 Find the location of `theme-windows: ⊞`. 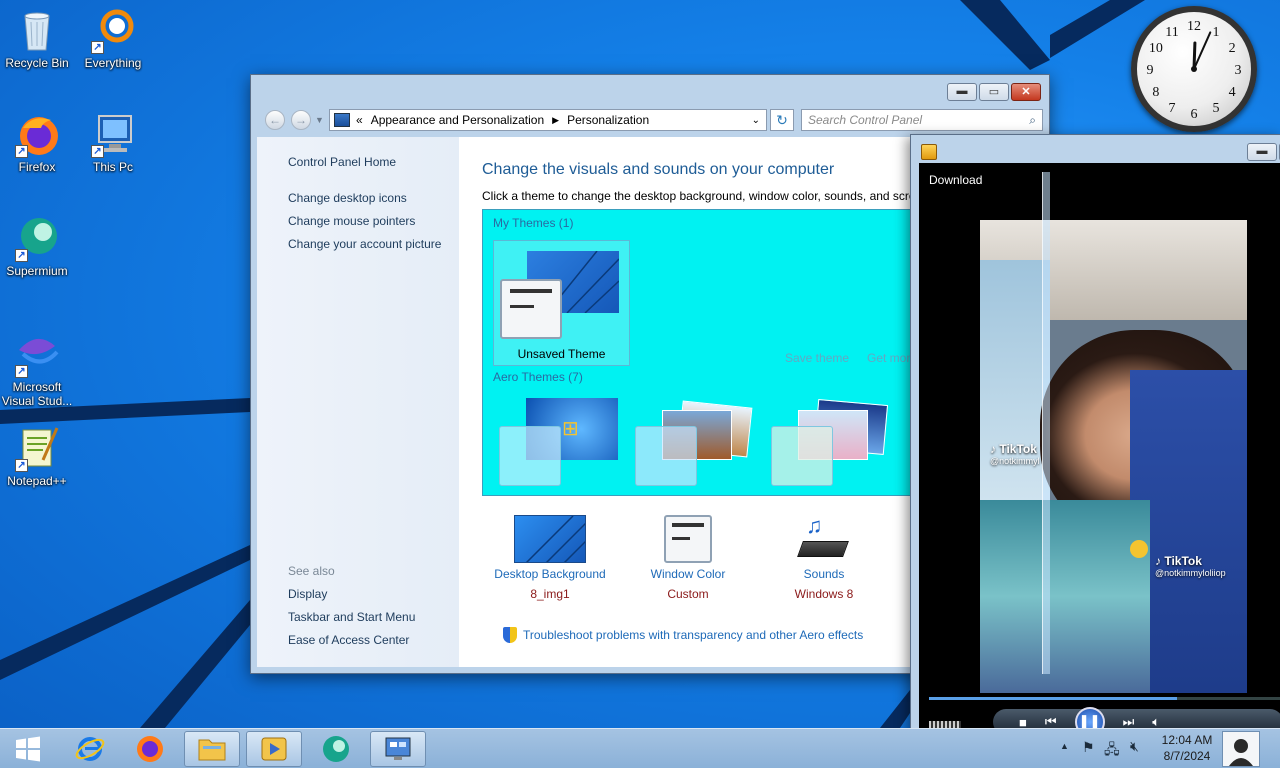

theme-windows: ⊞ is located at coordinates (561, 446).